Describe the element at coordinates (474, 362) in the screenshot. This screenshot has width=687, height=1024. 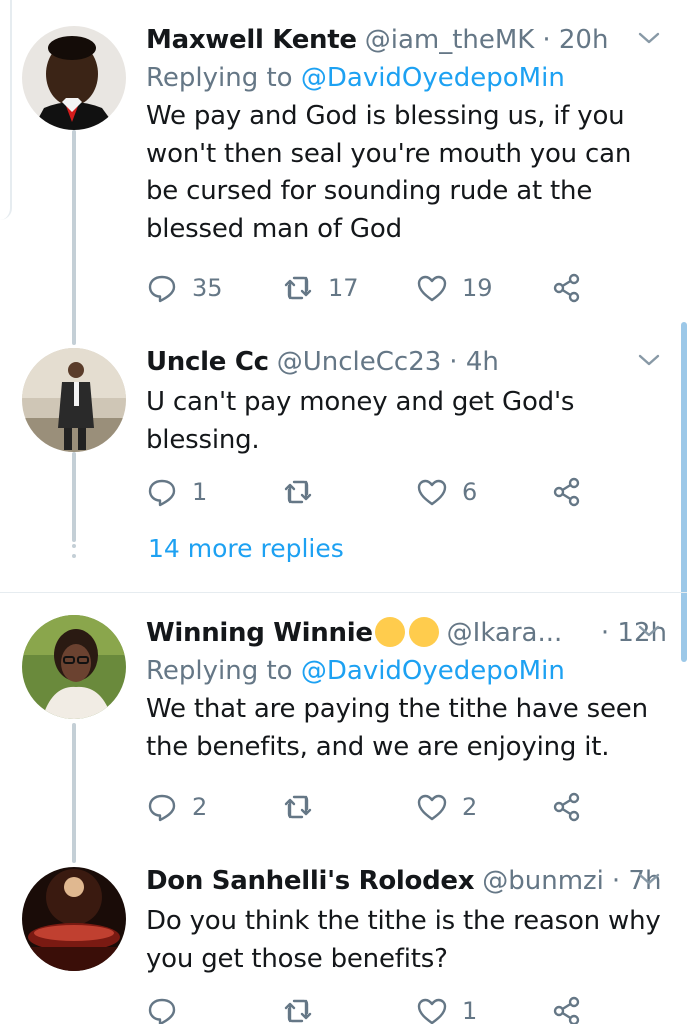
I see `timestamp: · 4h` at that location.